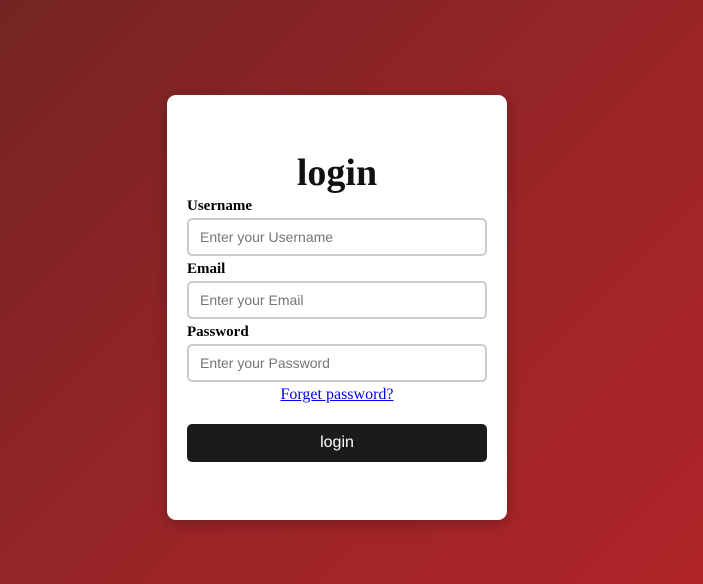  Describe the element at coordinates (337, 395) in the screenshot. I see `forgot-password-link: Forget password?` at that location.